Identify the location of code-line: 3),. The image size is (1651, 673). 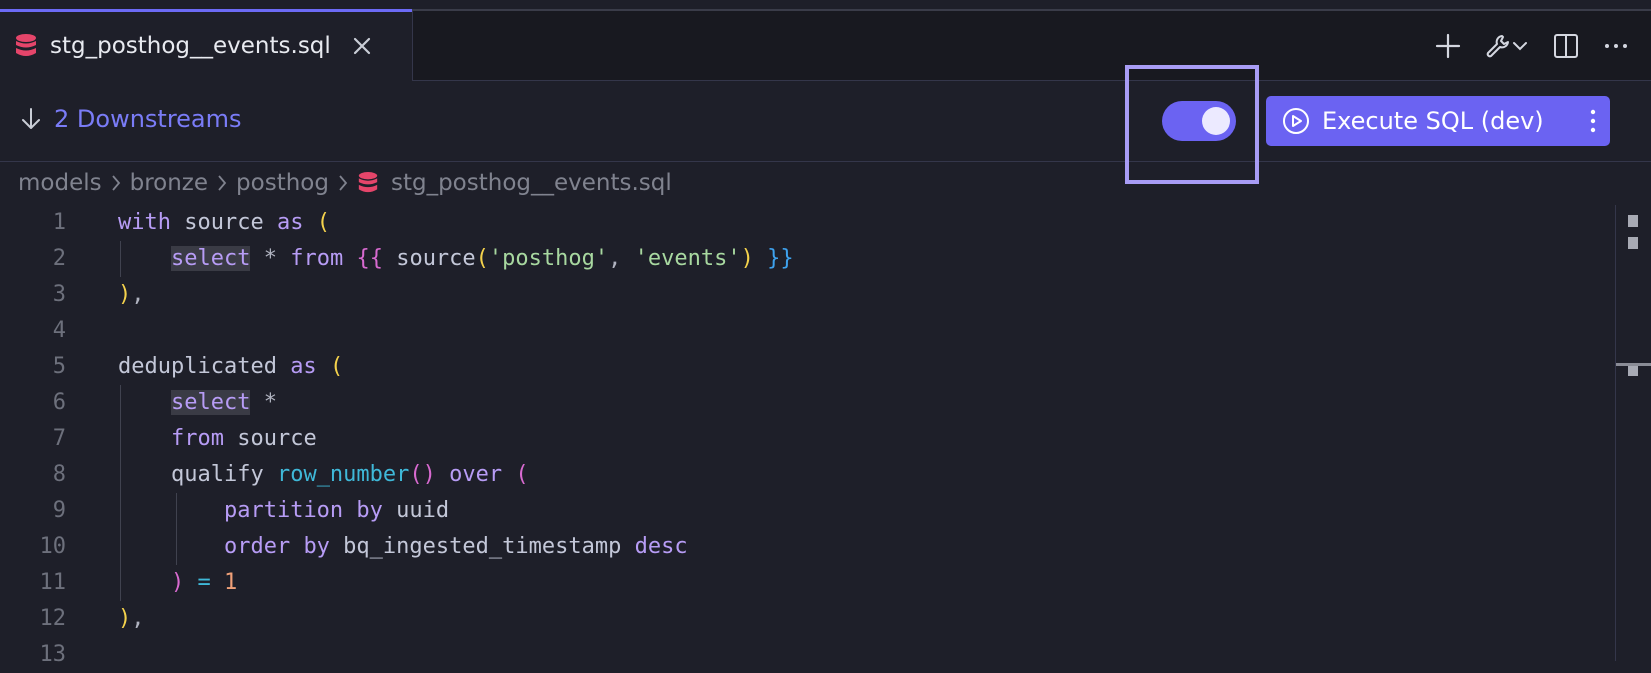
(800, 295).